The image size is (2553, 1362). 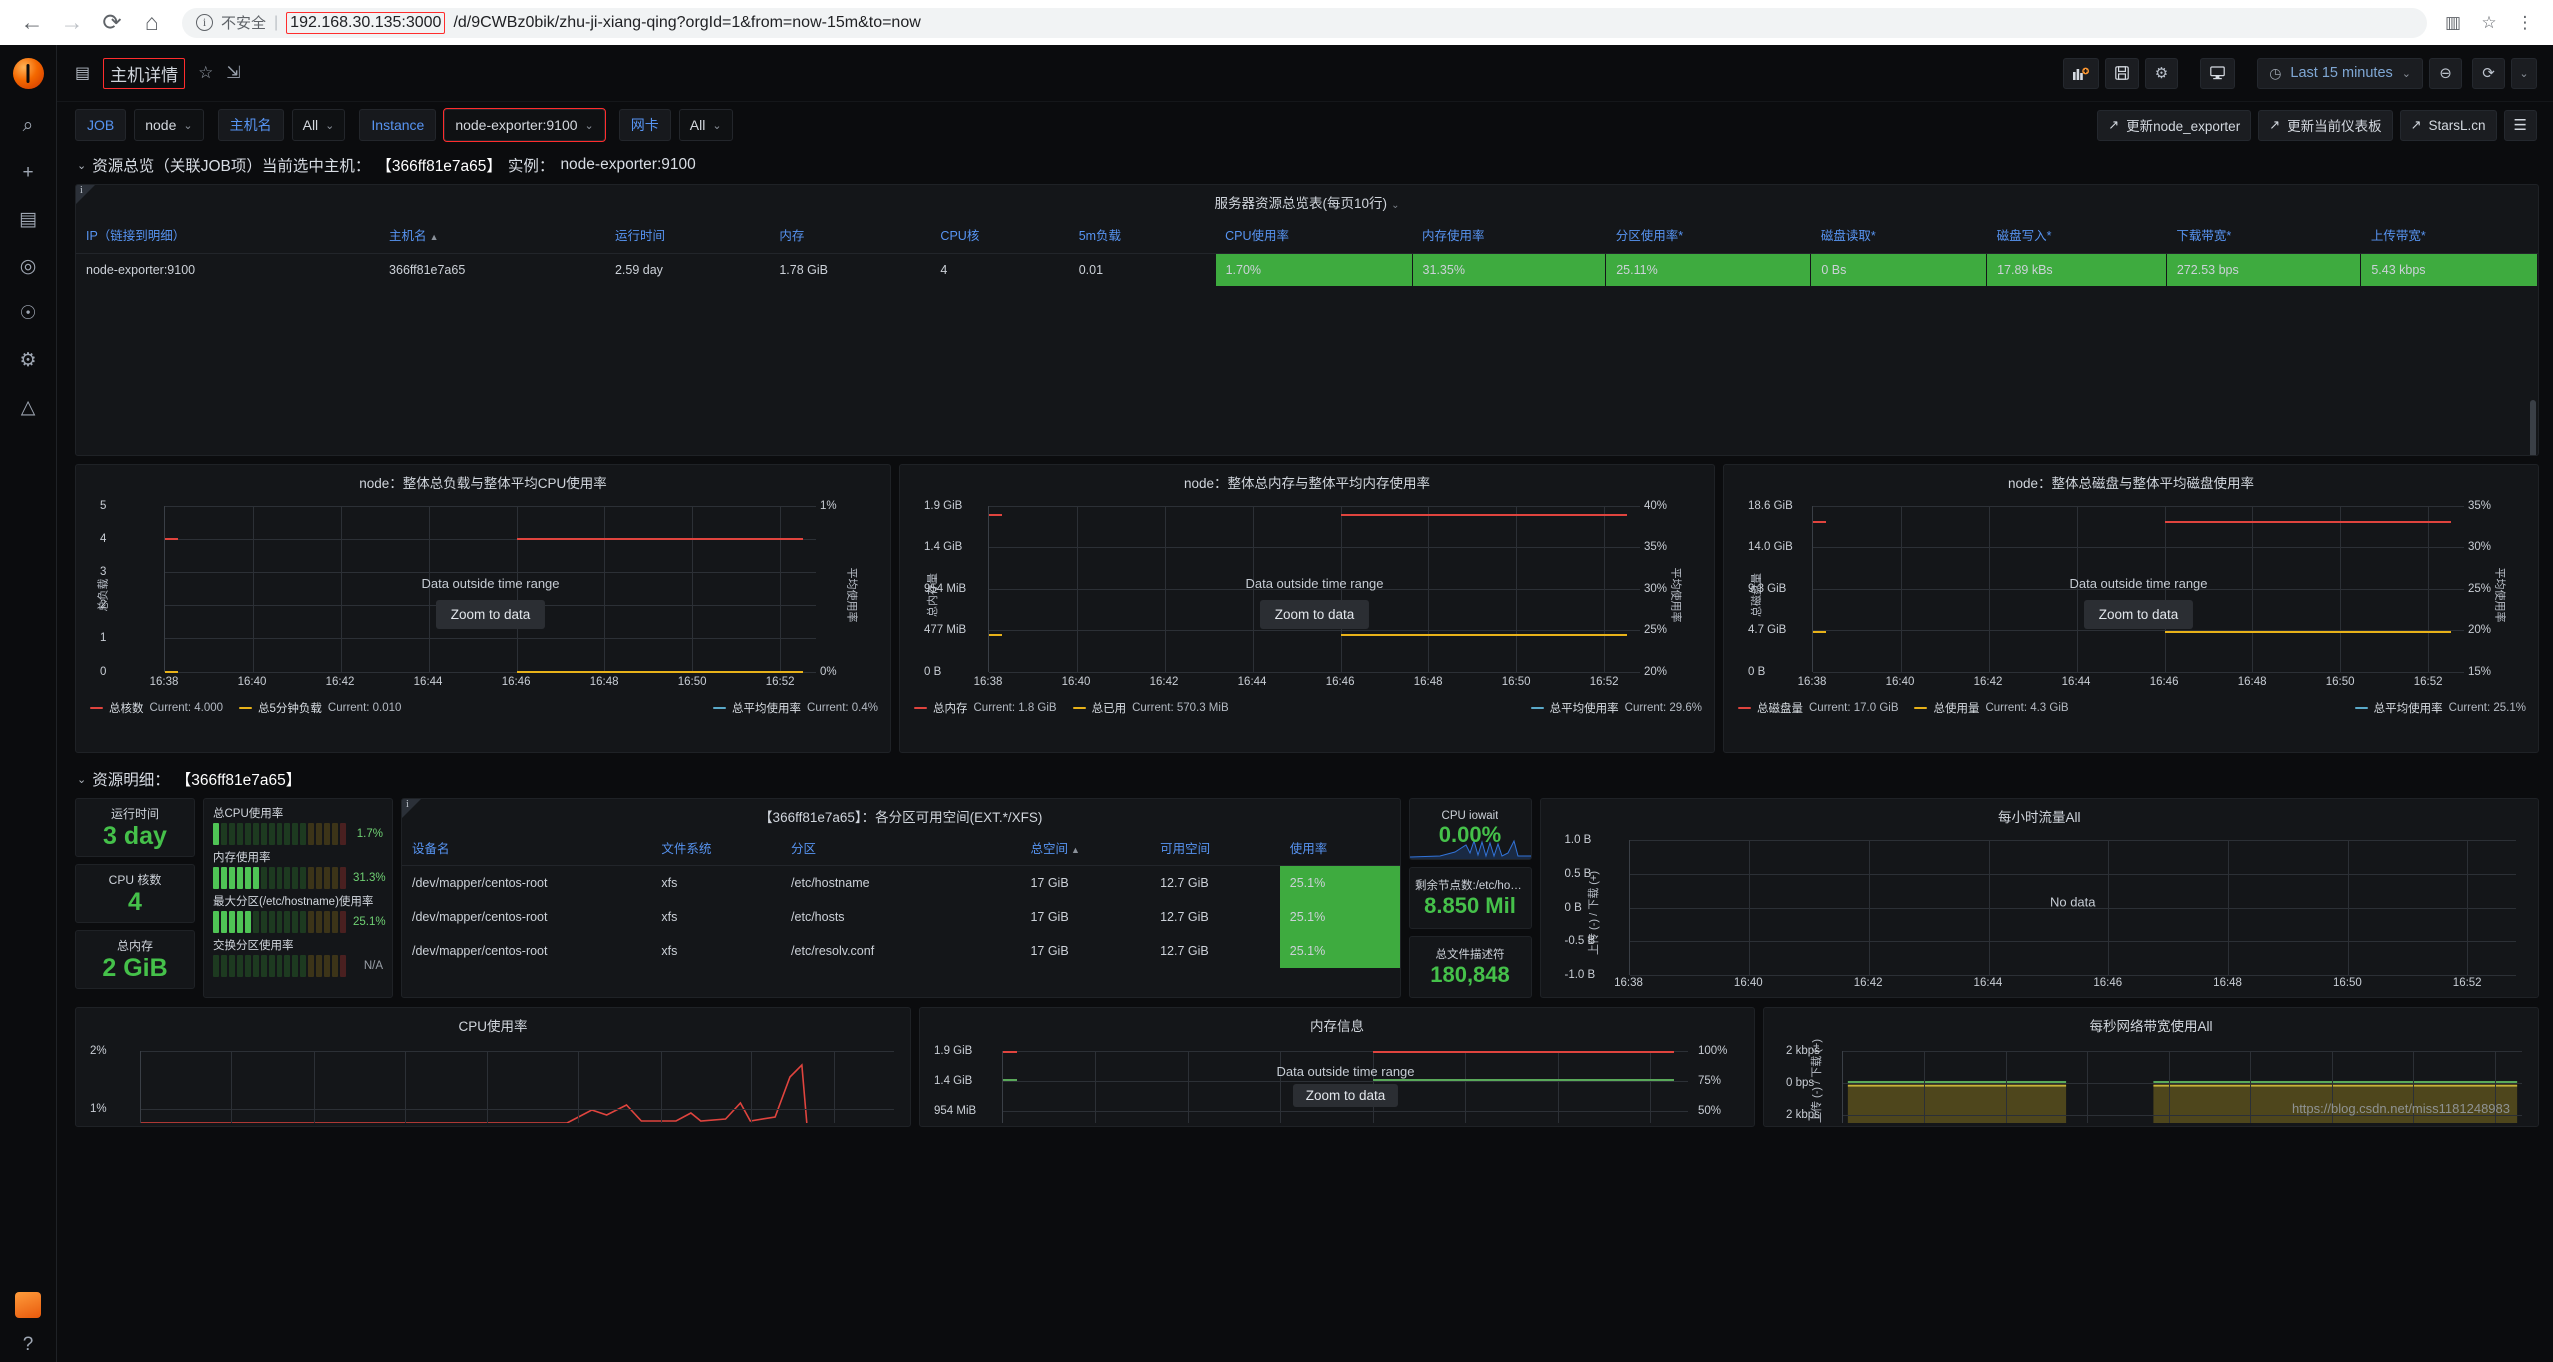 I want to click on sidebar-item-explore: ◎, so click(x=28, y=266).